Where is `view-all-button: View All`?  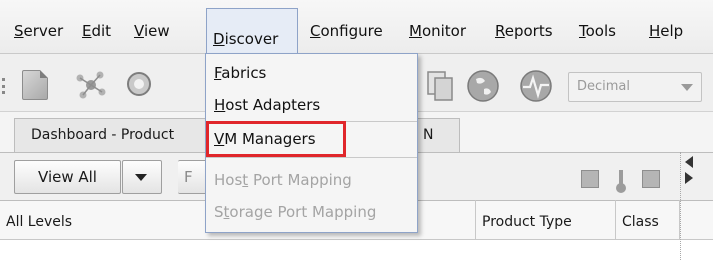 view-all-button: View All is located at coordinates (67, 177).